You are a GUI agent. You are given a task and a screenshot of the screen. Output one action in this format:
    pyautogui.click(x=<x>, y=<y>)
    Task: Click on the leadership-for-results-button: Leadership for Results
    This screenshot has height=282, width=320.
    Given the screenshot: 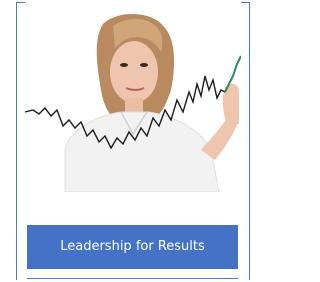 What is the action you would take?
    pyautogui.click(x=132, y=247)
    